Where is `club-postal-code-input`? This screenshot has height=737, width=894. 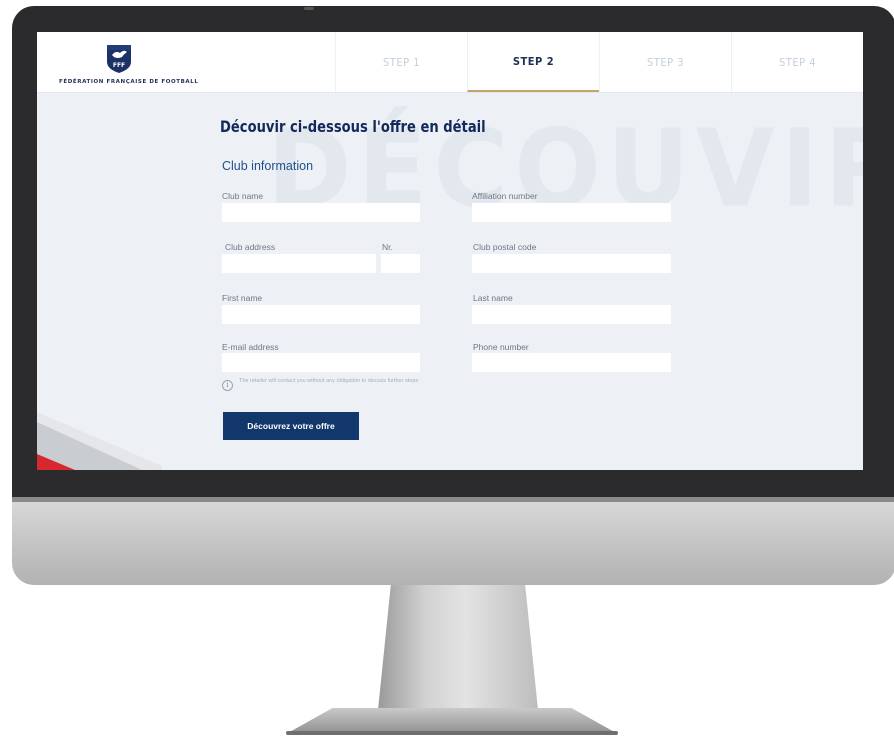 club-postal-code-input is located at coordinates (571, 263).